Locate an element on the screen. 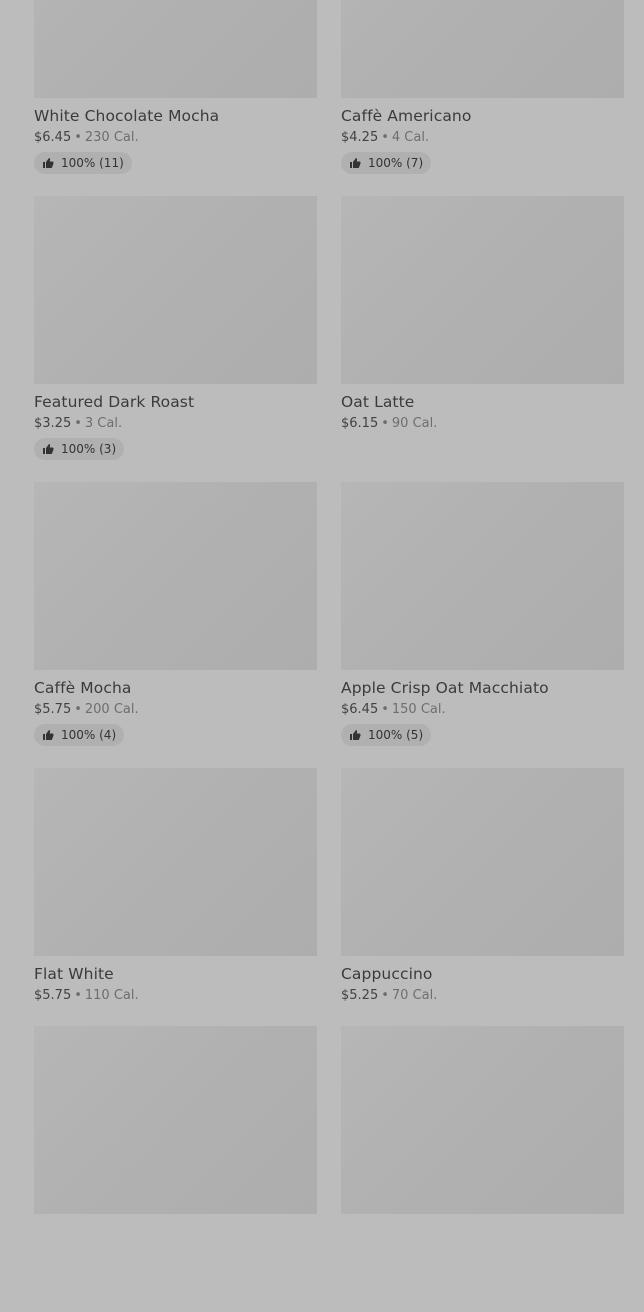 This screenshot has height=1312, width=644. menu-item-card: Caffè Mocha $5.75 • 200 Cal. 100% (4) is located at coordinates (175, 625).